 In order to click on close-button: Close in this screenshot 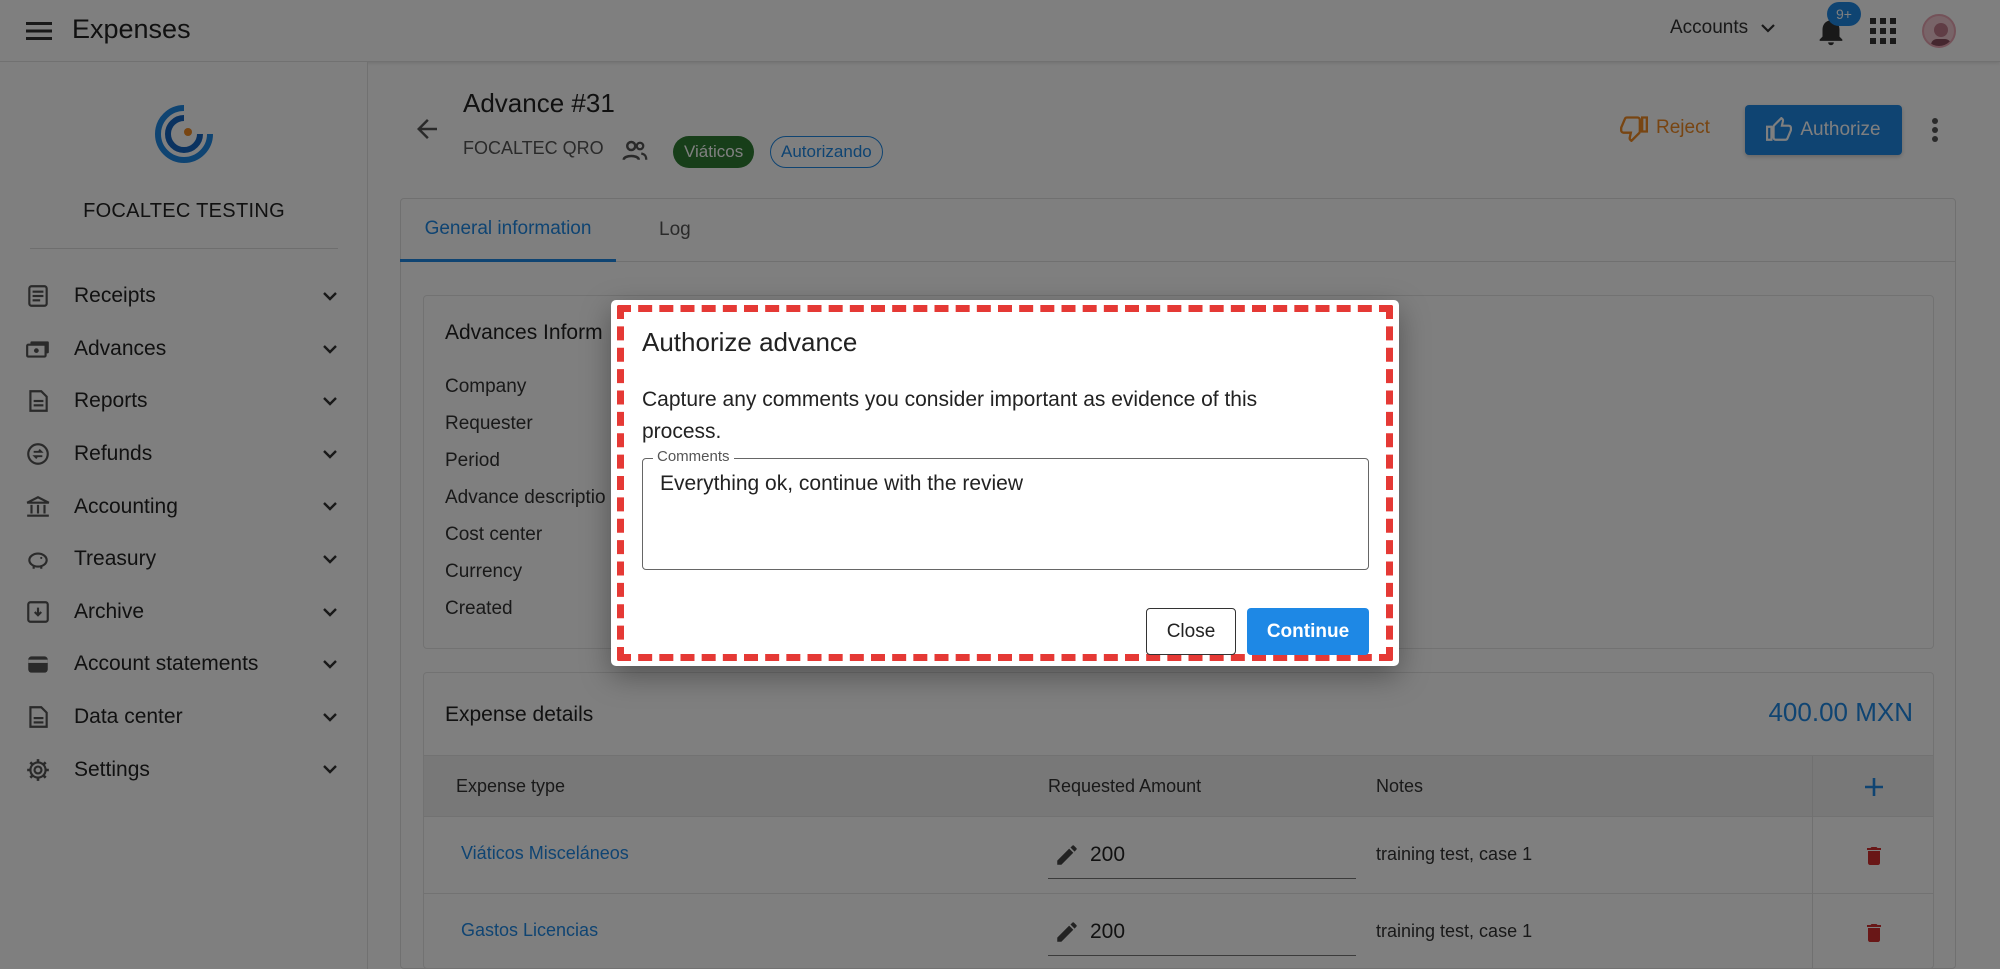, I will do `click(1191, 631)`.